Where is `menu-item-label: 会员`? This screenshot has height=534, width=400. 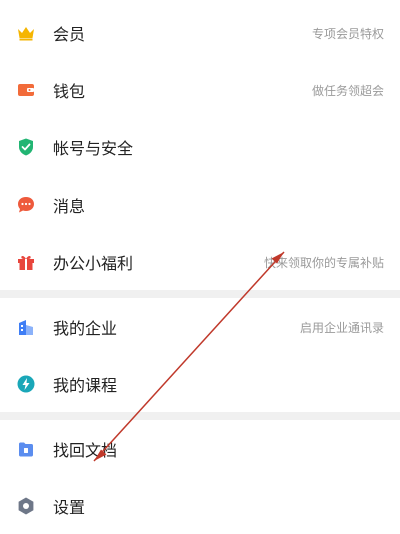 menu-item-label: 会员 is located at coordinates (69, 34).